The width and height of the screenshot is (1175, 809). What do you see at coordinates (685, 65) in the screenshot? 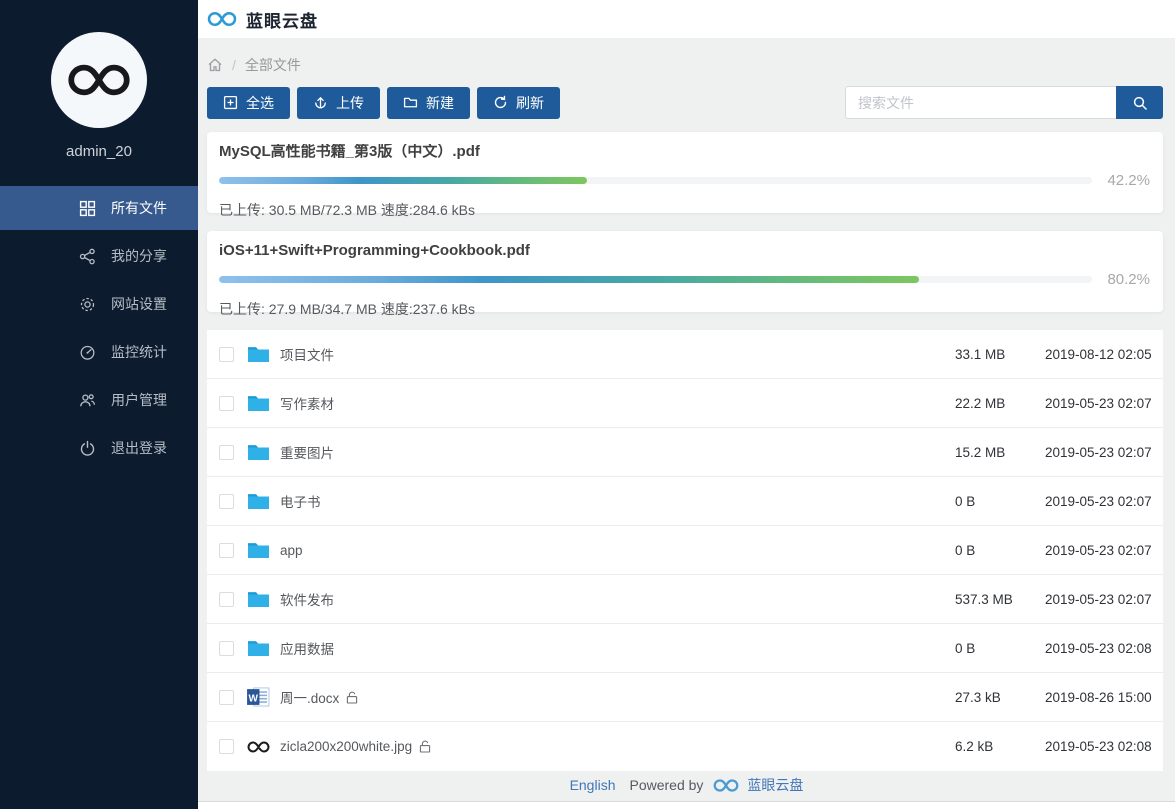
I see `breadcrumb: / 全部文件` at bounding box center [685, 65].